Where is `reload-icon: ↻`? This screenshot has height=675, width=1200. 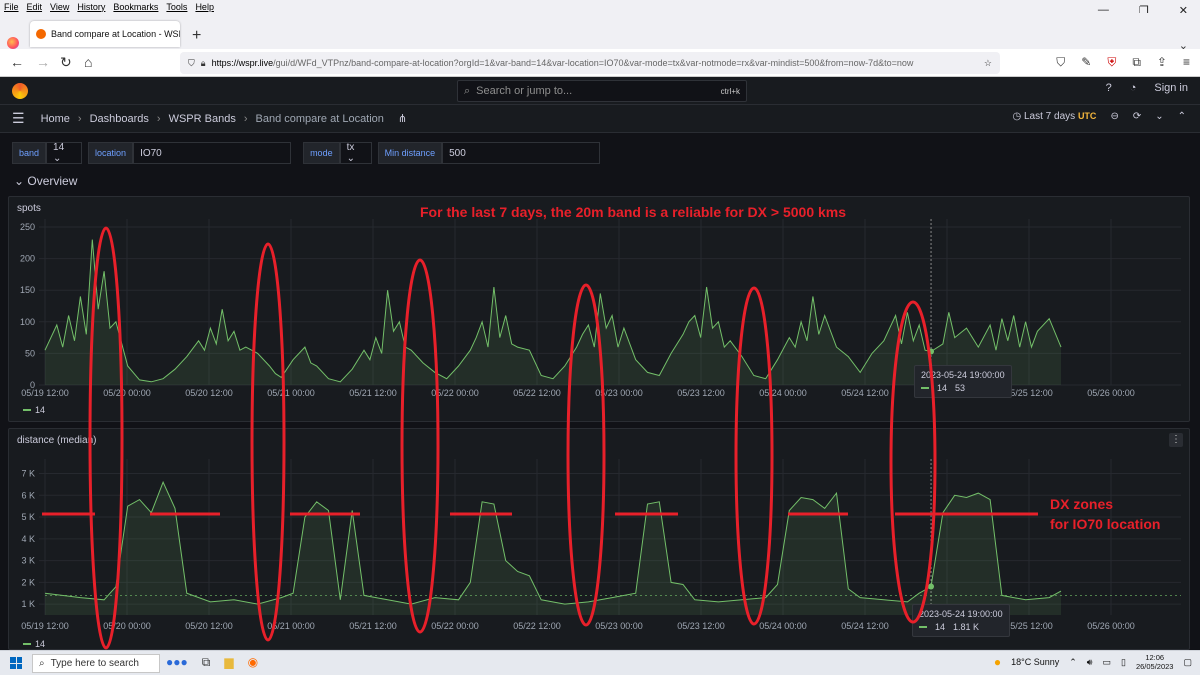
reload-icon: ↻ is located at coordinates (66, 62).